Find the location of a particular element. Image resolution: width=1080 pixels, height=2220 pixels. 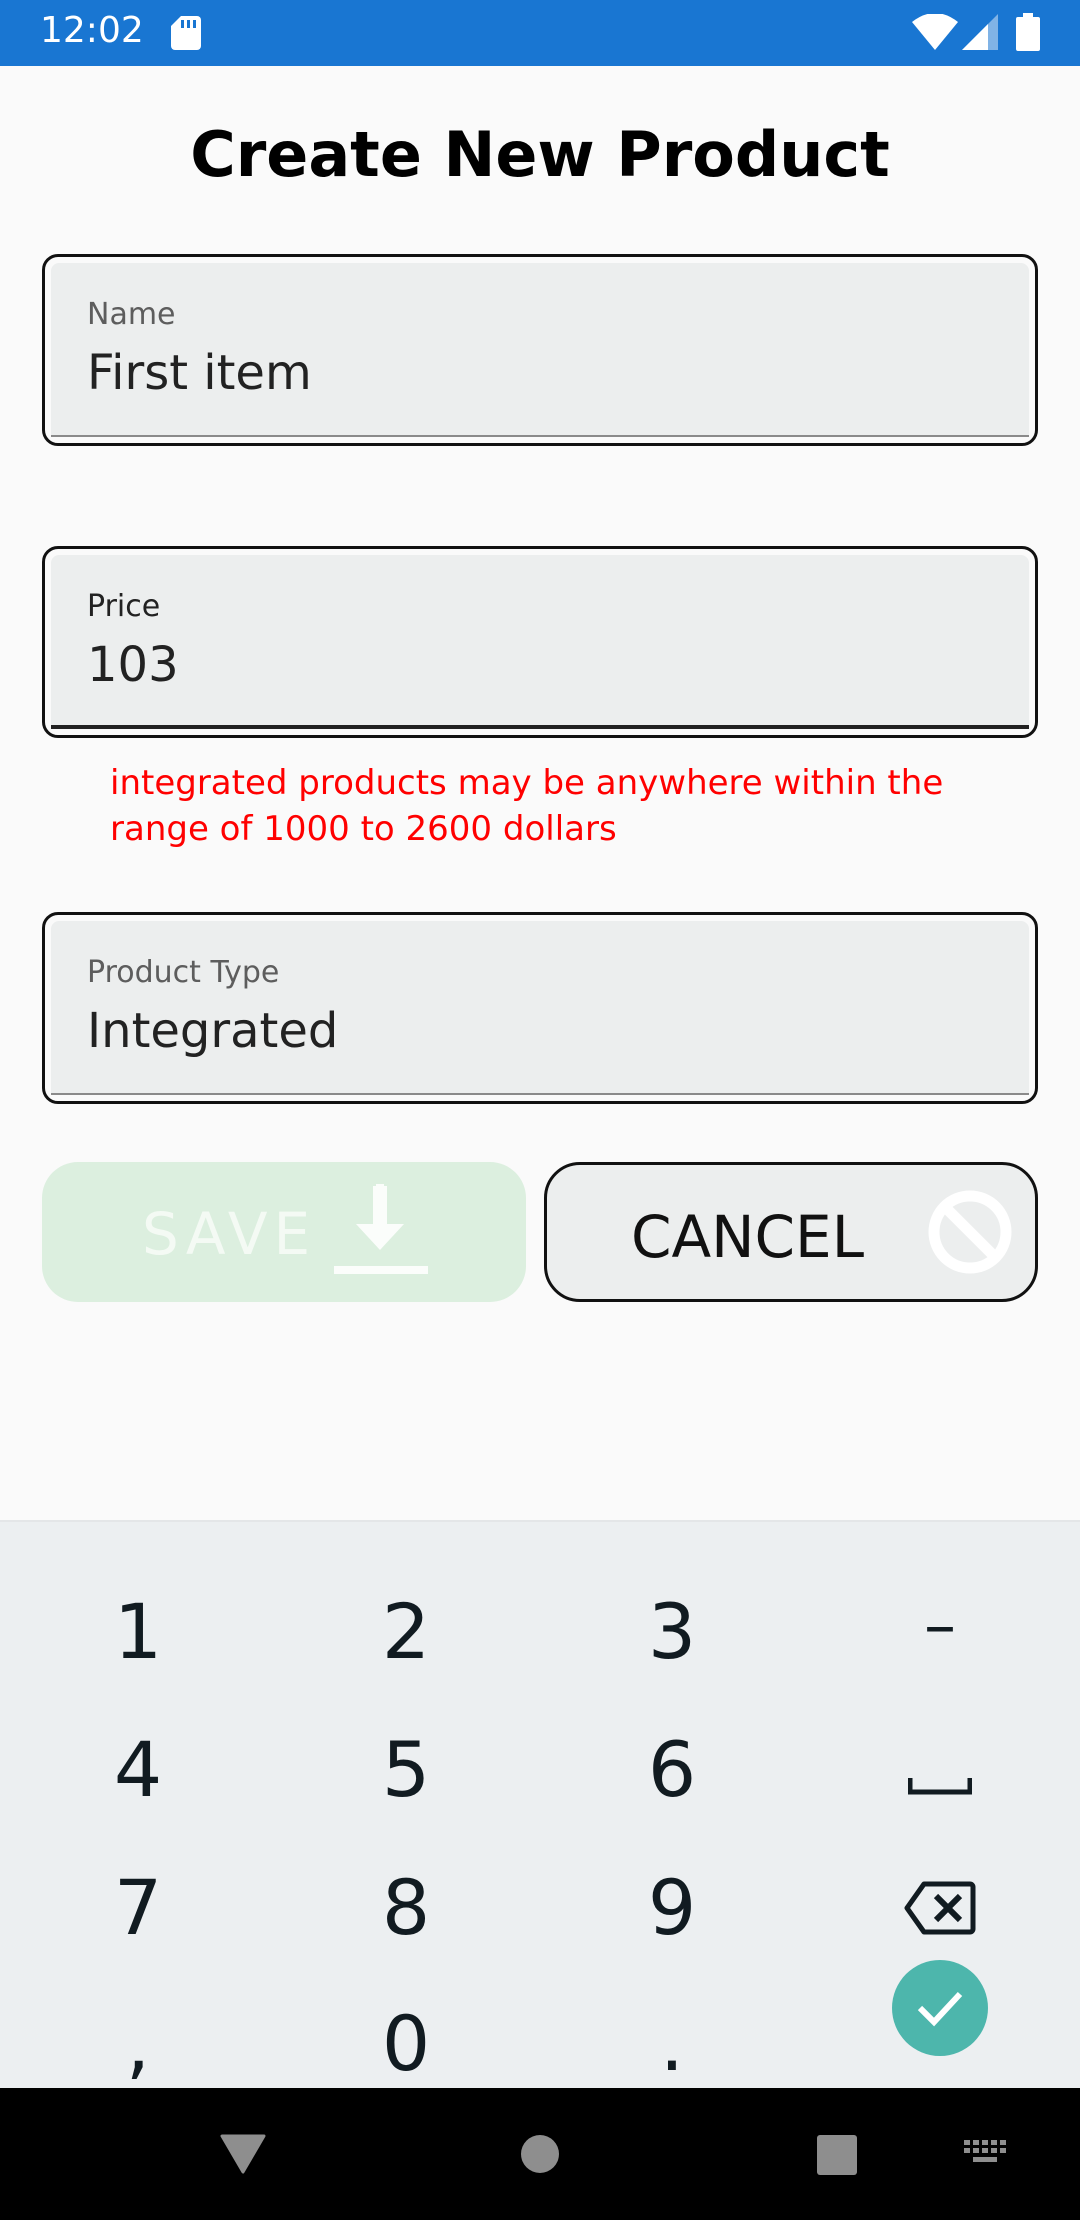

product-type-input: Product Type Integrated is located at coordinates (540, 1008).